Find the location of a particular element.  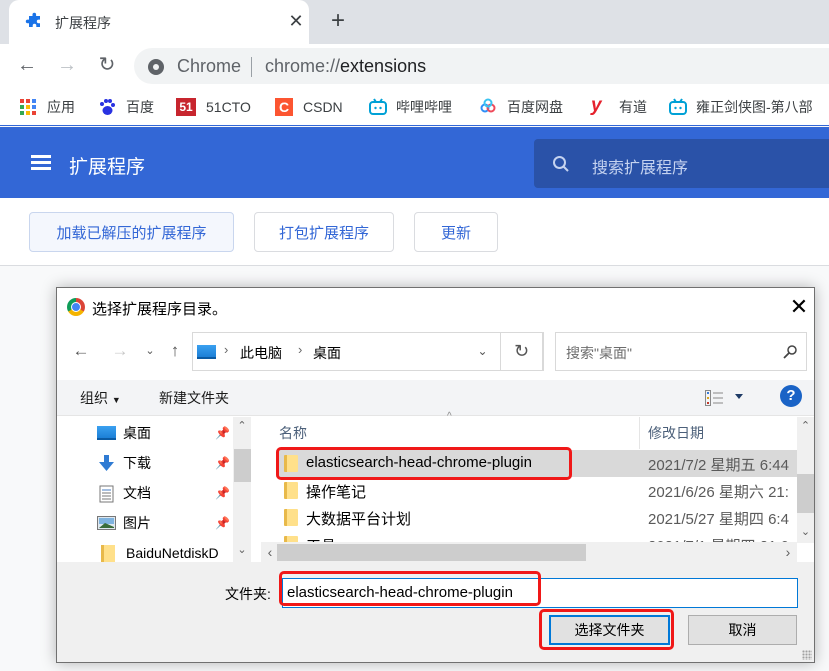

bookmark-bilibili: 哔哩哔哩 is located at coordinates (410, 107).